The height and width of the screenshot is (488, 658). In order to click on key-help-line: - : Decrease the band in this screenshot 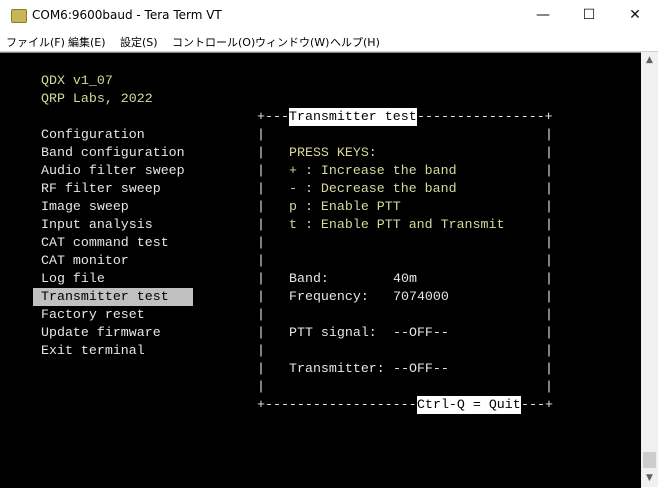, I will do `click(373, 188)`.